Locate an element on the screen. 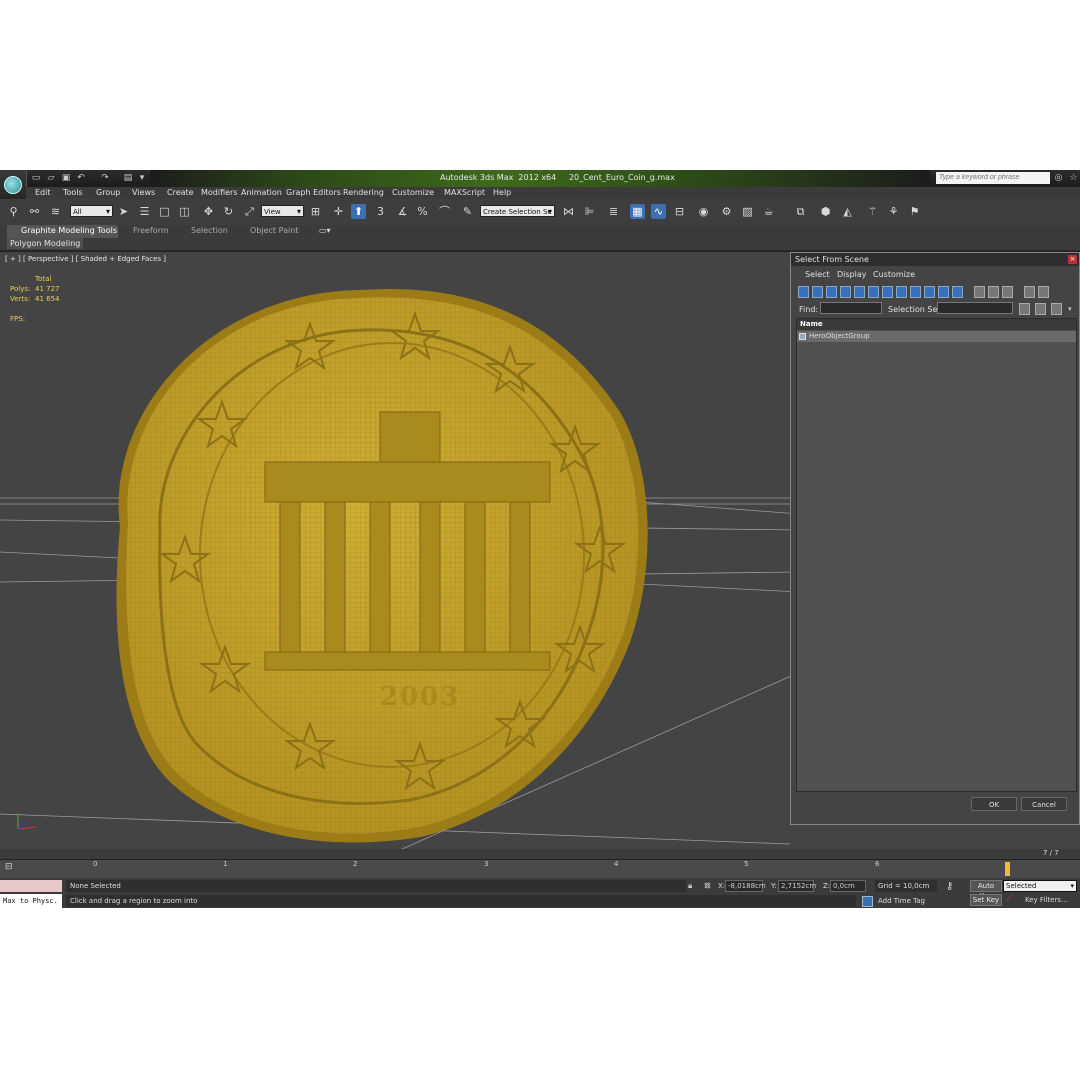 The width and height of the screenshot is (1080, 1080). find-input is located at coordinates (851, 308).